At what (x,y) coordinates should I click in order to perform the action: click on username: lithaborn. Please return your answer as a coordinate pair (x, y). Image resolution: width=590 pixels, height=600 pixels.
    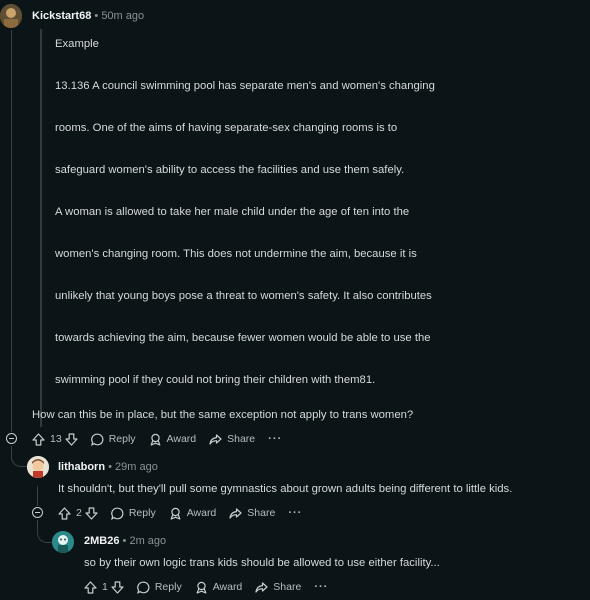
    Looking at the image, I should click on (81, 467).